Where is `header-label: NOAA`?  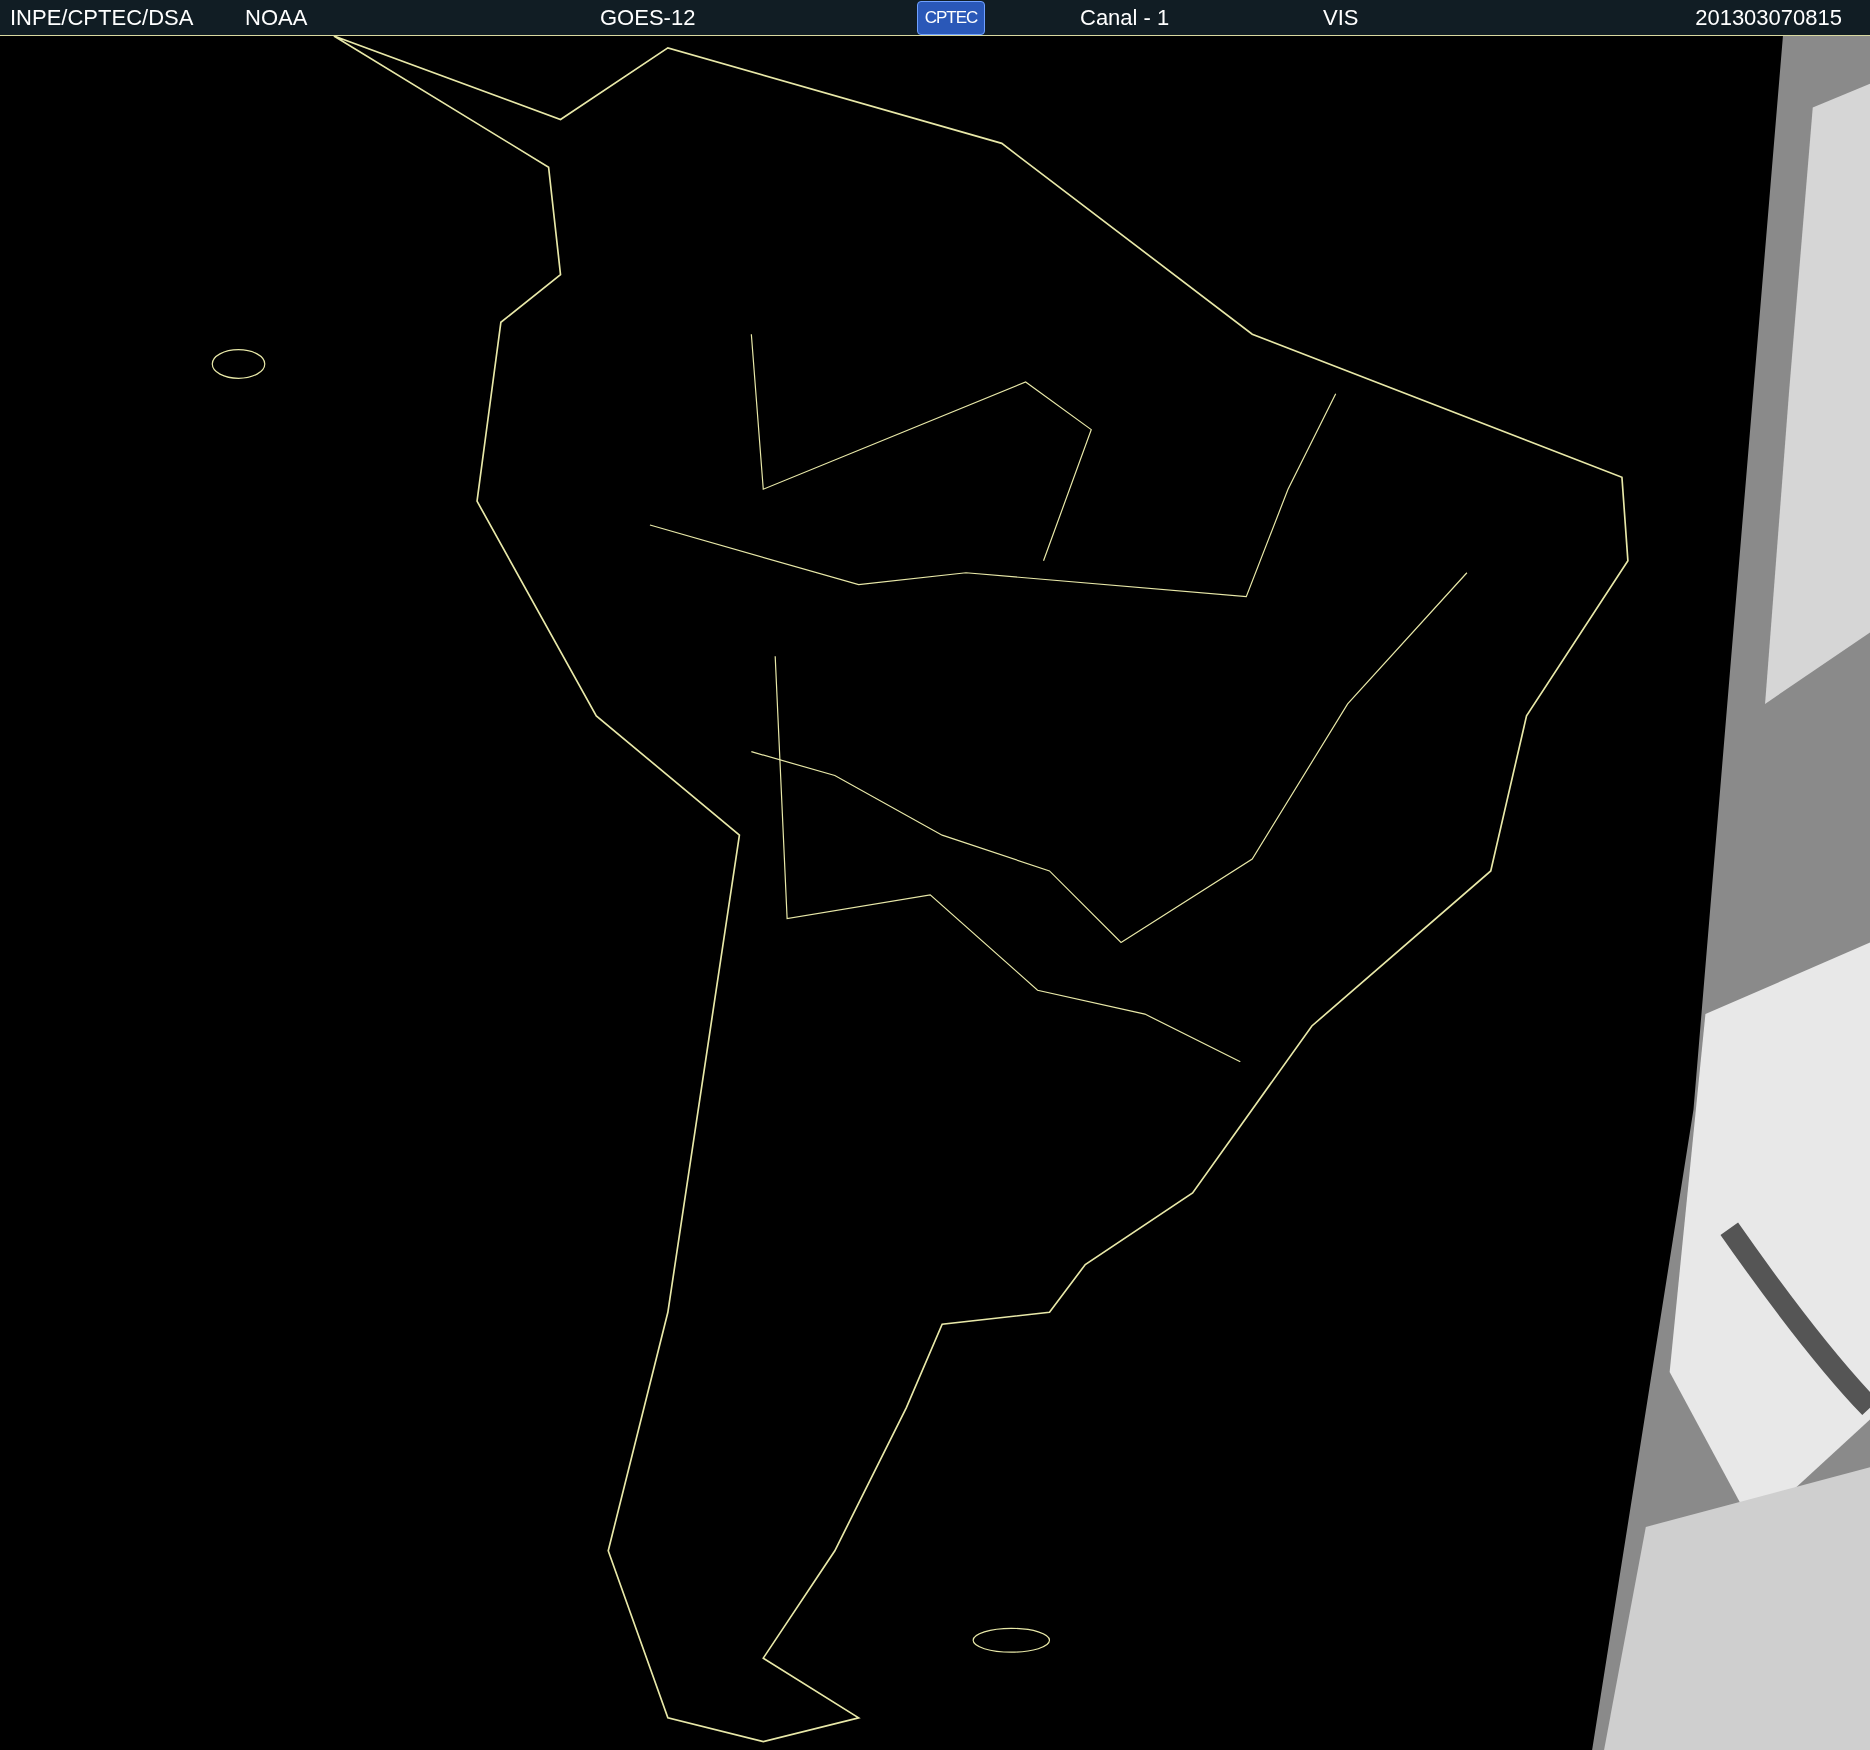 header-label: NOAA is located at coordinates (276, 17).